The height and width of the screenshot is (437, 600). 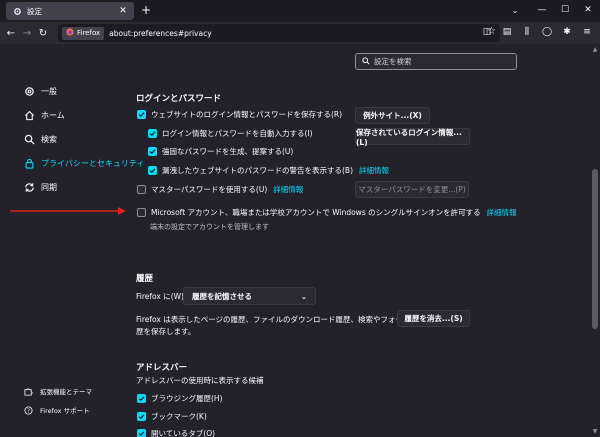 What do you see at coordinates (527, 32) in the screenshot?
I see `library-icon: ⫼` at bounding box center [527, 32].